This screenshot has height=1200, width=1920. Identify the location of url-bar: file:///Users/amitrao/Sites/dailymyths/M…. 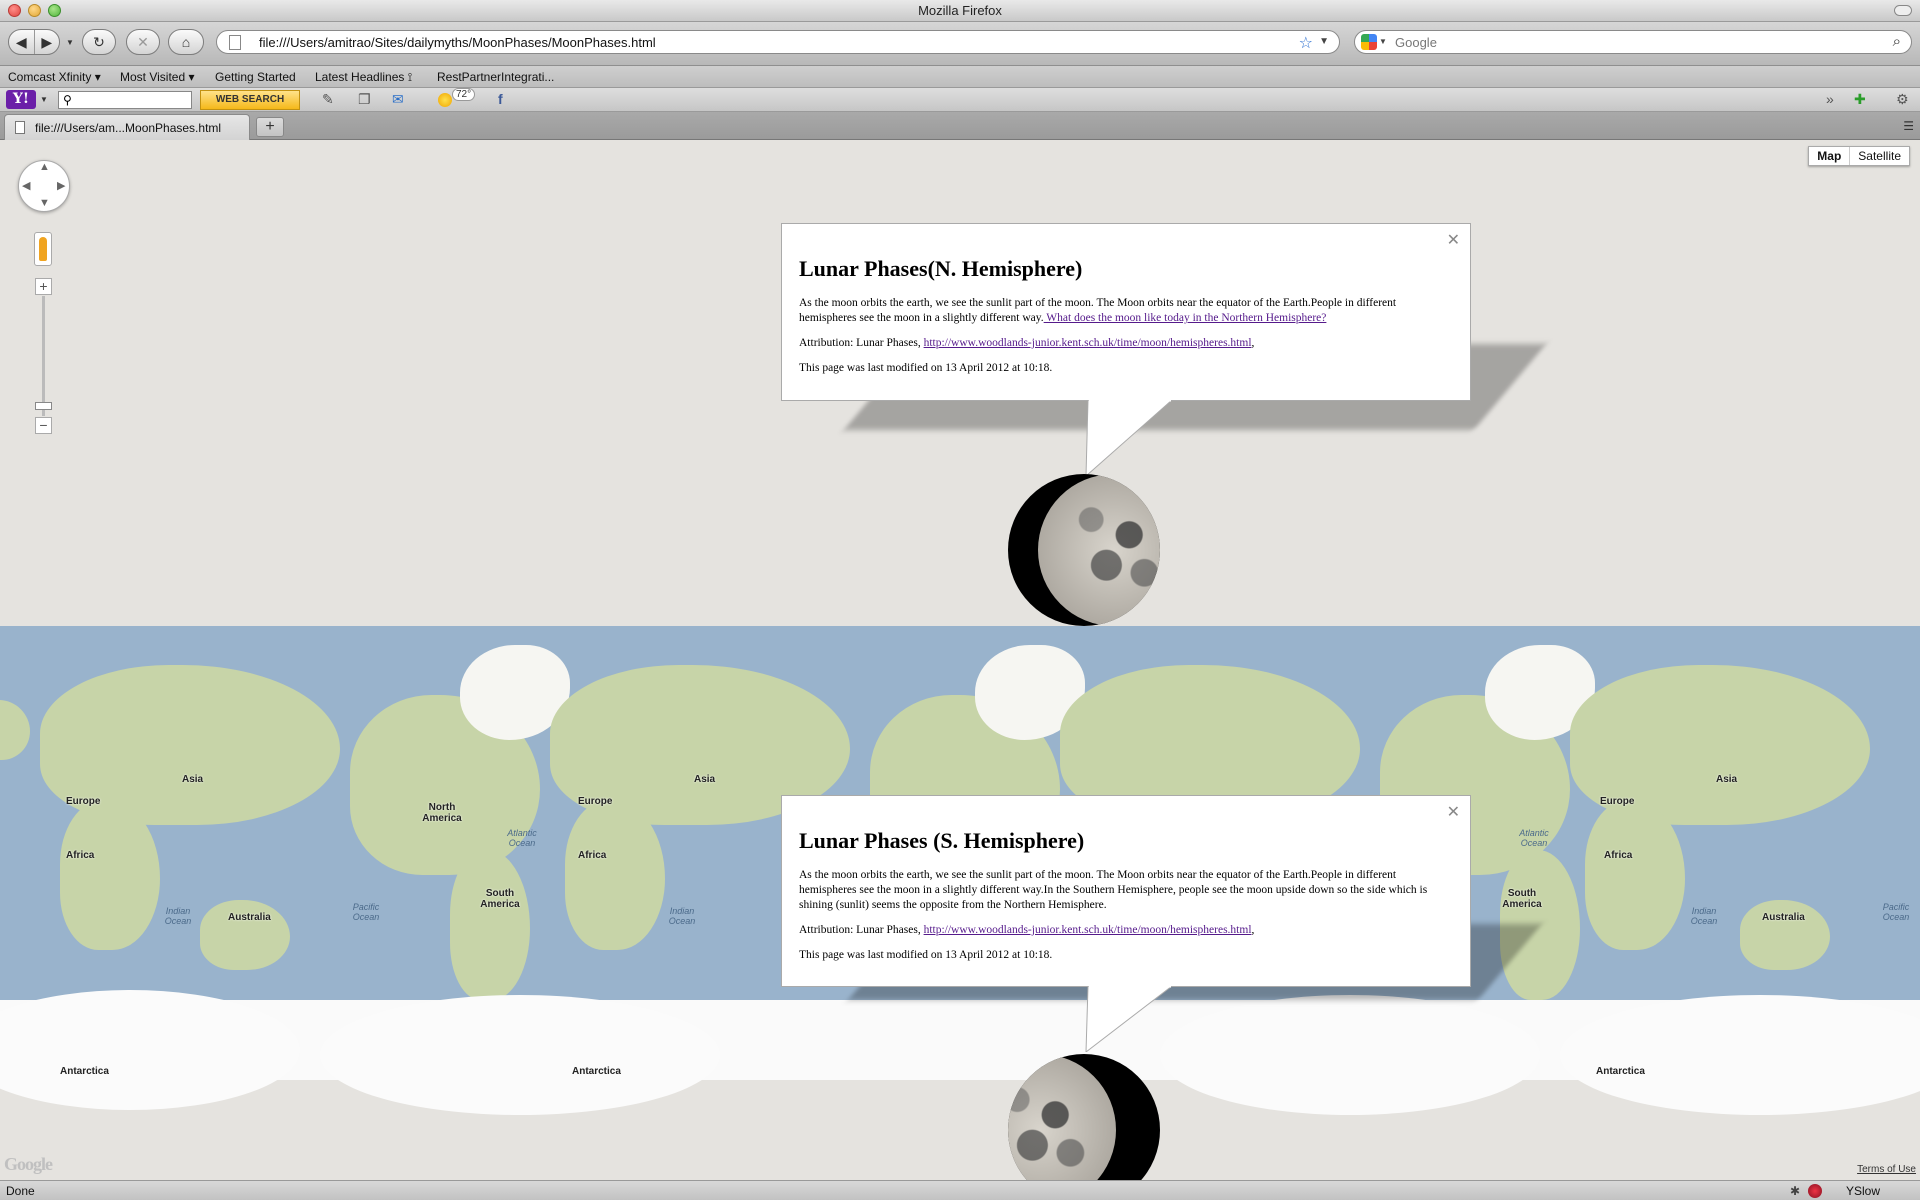
(778, 42).